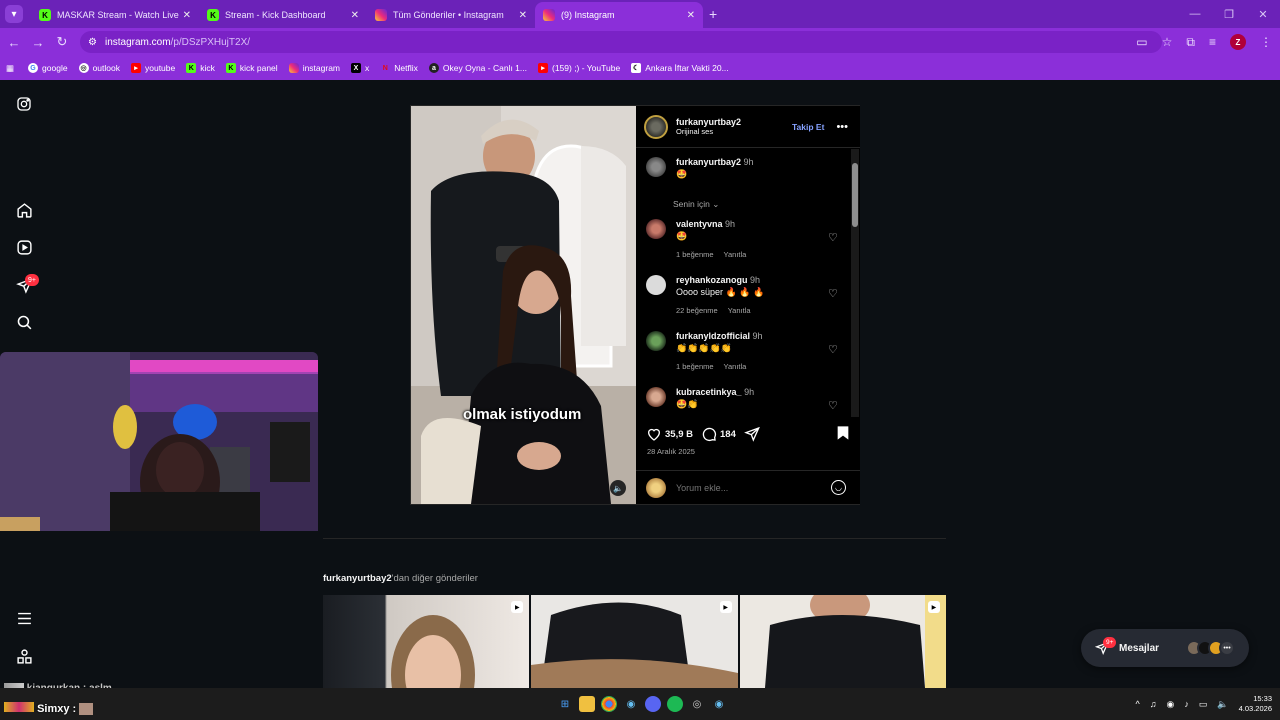 Image resolution: width=1280 pixels, height=720 pixels. I want to click on comment-input, so click(746, 487).